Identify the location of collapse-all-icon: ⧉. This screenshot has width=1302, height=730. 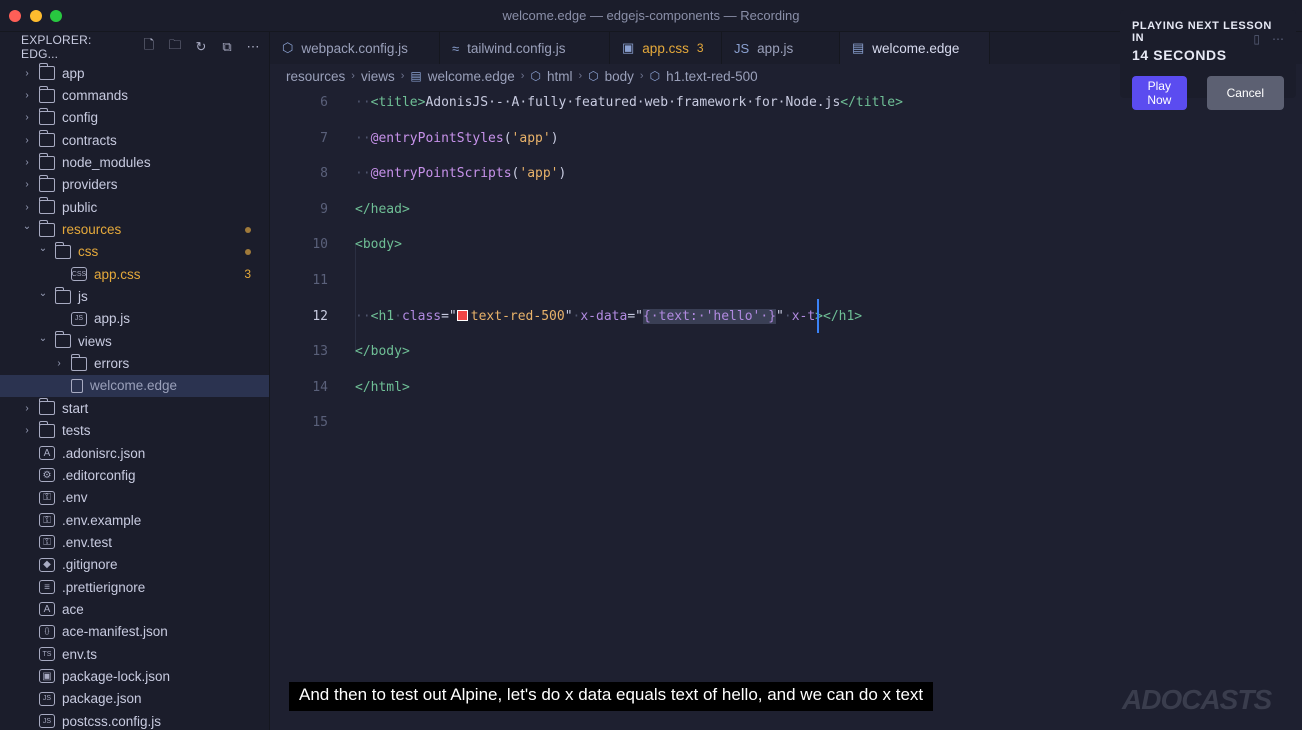
(227, 47).